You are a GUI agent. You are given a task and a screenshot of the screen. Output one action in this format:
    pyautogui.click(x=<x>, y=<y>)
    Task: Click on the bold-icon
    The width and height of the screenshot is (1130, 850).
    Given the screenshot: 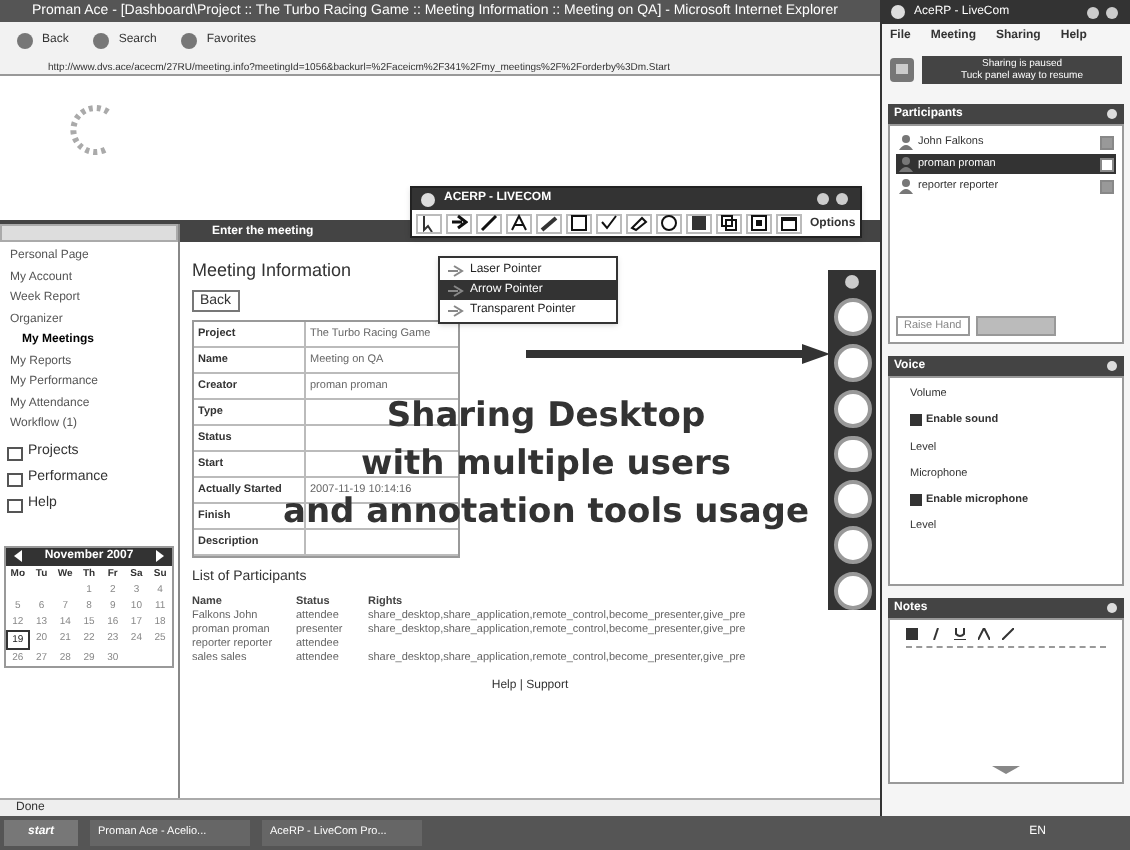 What is the action you would take?
    pyautogui.click(x=912, y=634)
    